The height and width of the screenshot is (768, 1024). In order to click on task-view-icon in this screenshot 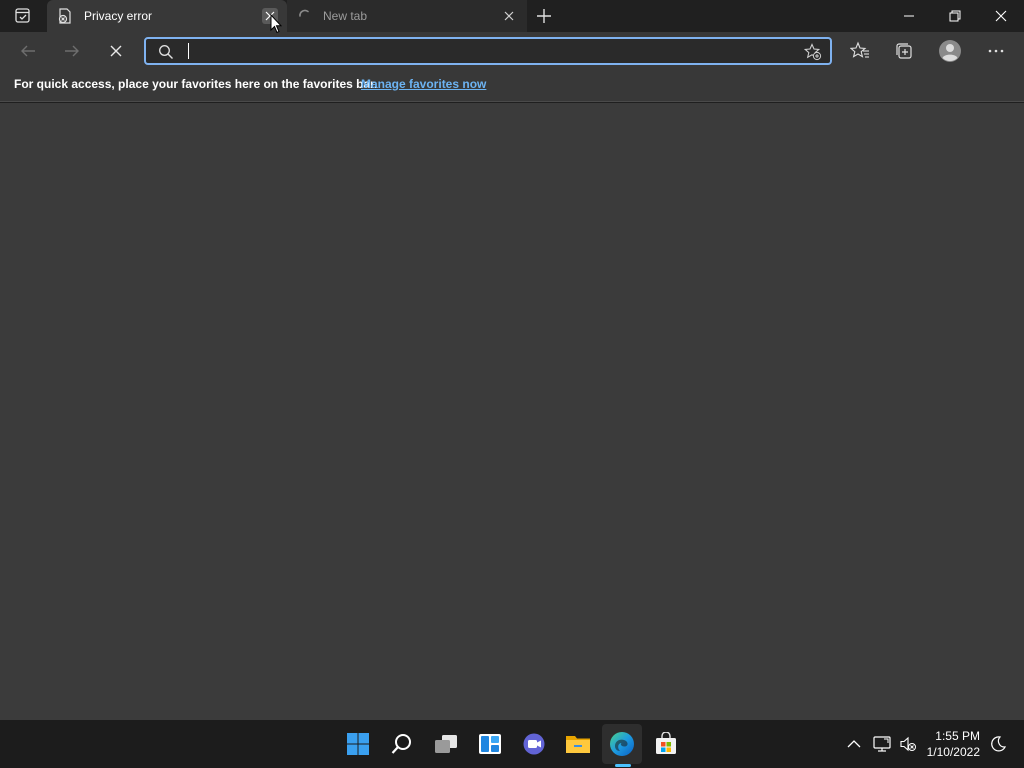, I will do `click(446, 744)`.